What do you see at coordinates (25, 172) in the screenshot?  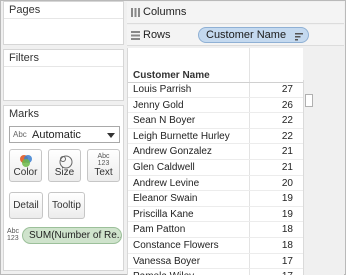 I see `color-label: Color` at bounding box center [25, 172].